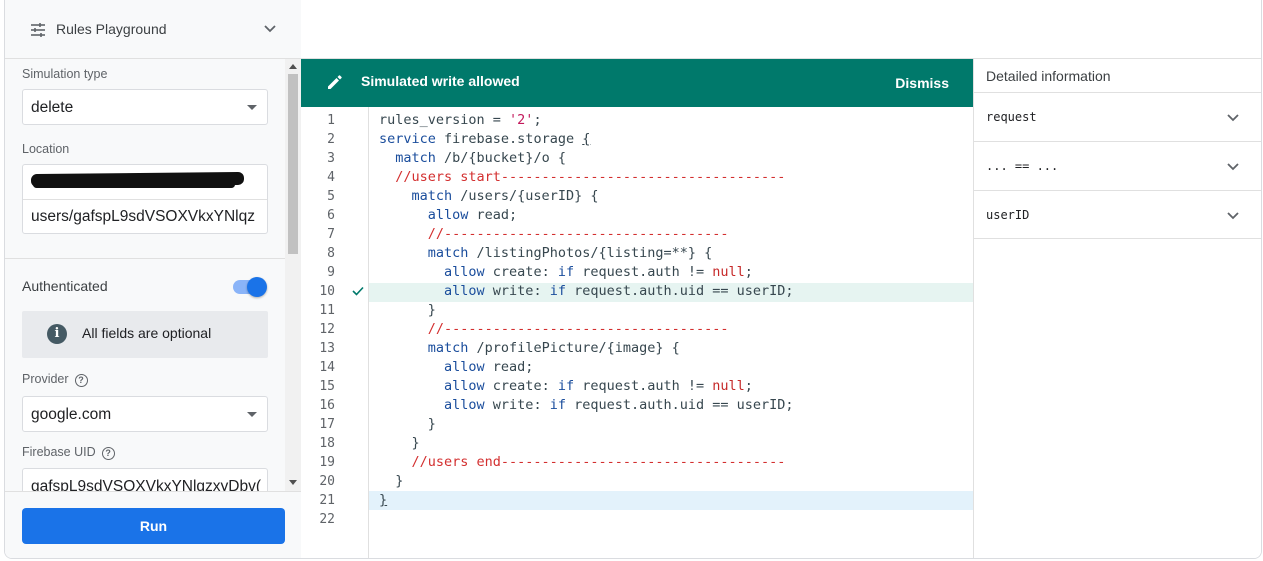 The height and width of the screenshot is (561, 1263). Describe the element at coordinates (331, 196) in the screenshot. I see `line-number: 5` at that location.